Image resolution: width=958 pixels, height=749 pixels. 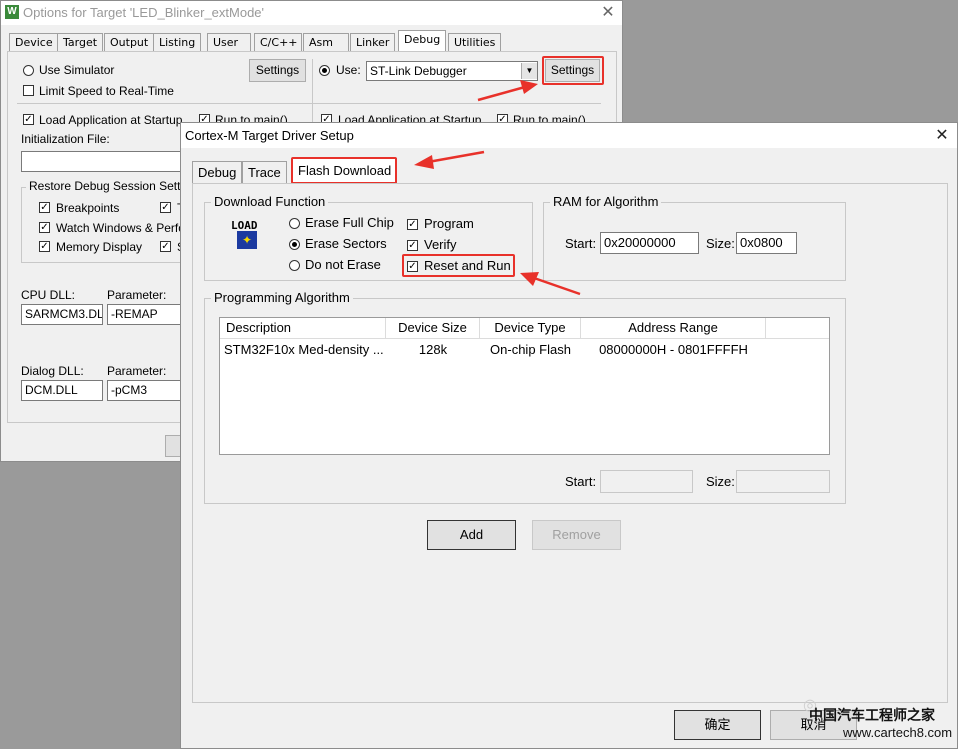 What do you see at coordinates (872, 716) in the screenshot?
I see `watermark-line1: 中国汽车工程师之家` at bounding box center [872, 716].